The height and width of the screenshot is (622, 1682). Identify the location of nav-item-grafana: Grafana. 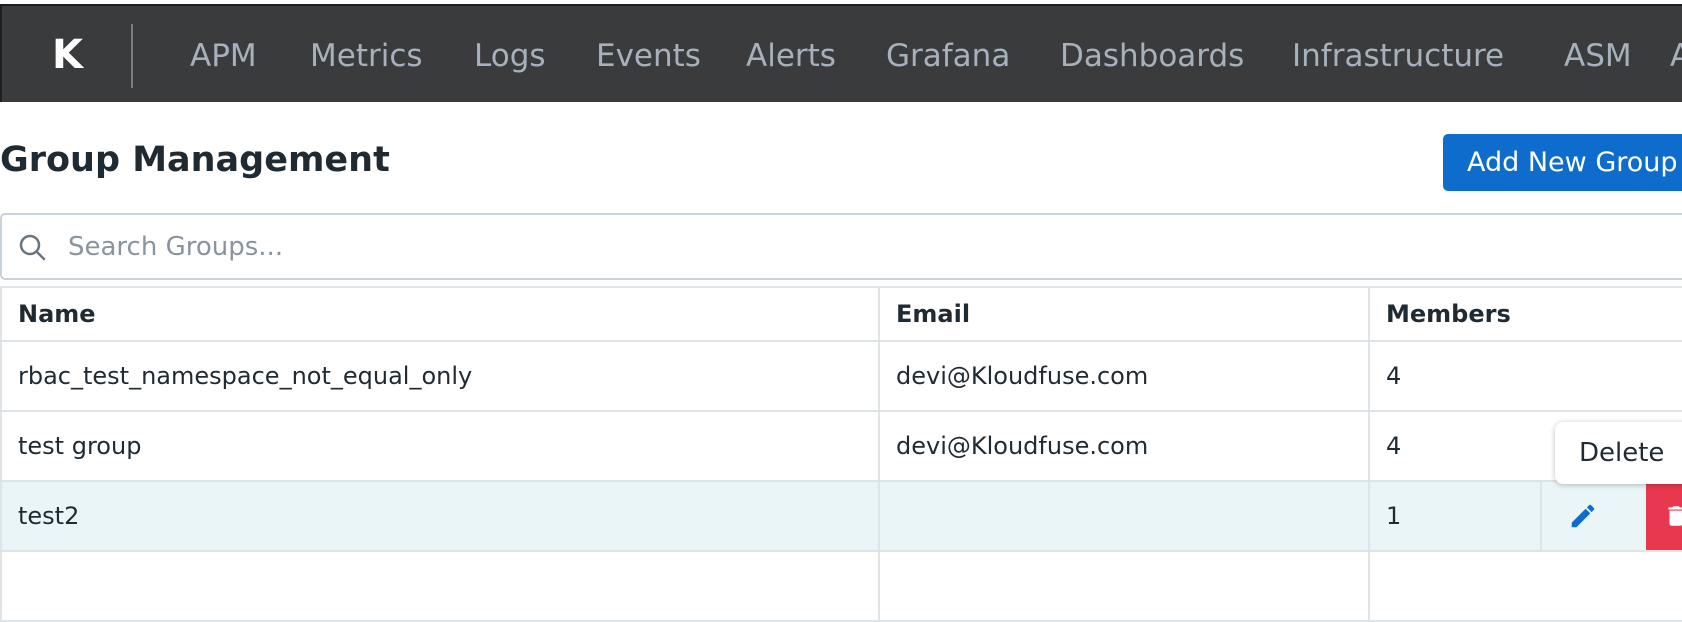
(948, 56).